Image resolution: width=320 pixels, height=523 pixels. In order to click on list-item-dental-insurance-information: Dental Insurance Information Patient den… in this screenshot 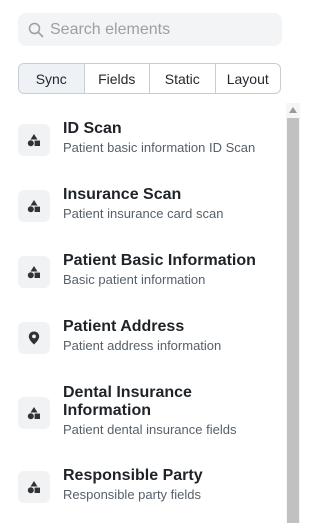, I will do `click(148, 411)`.